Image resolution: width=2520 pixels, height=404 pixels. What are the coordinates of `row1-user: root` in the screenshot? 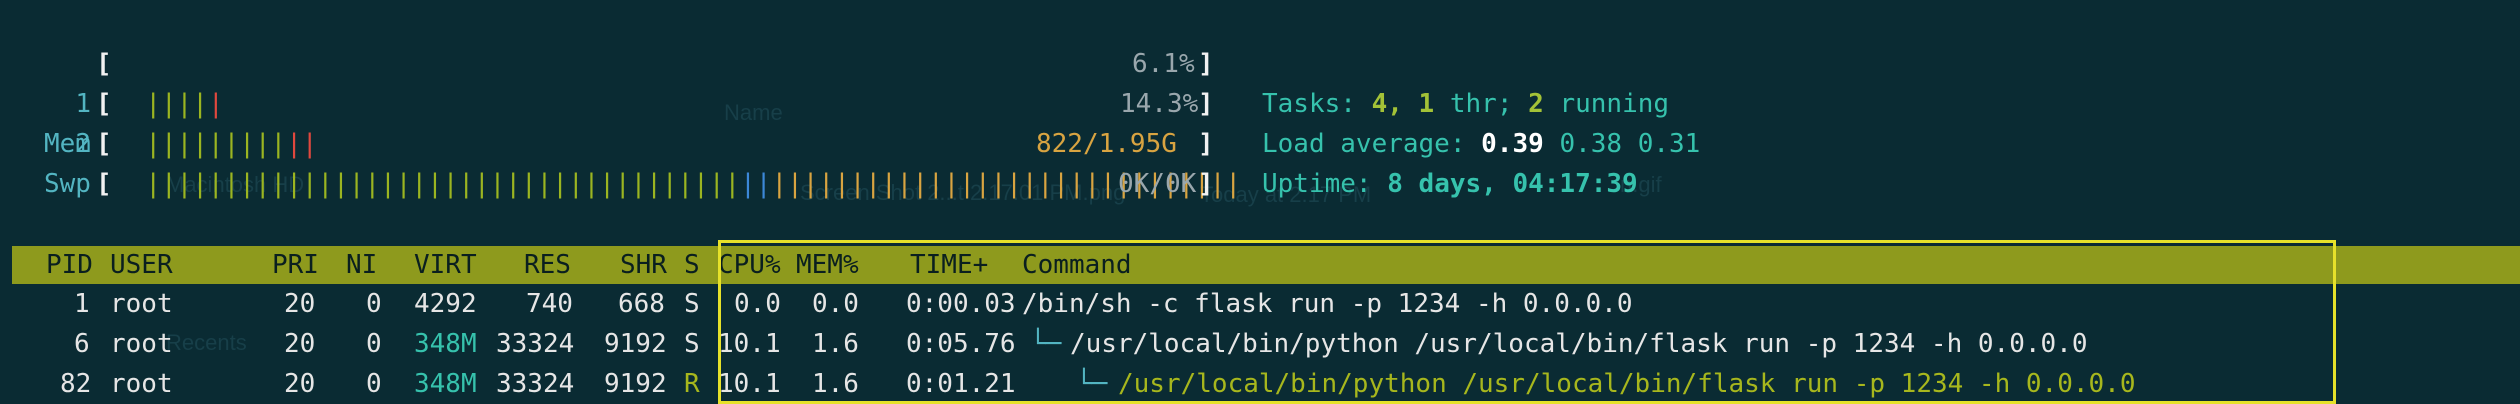 It's located at (141, 304).